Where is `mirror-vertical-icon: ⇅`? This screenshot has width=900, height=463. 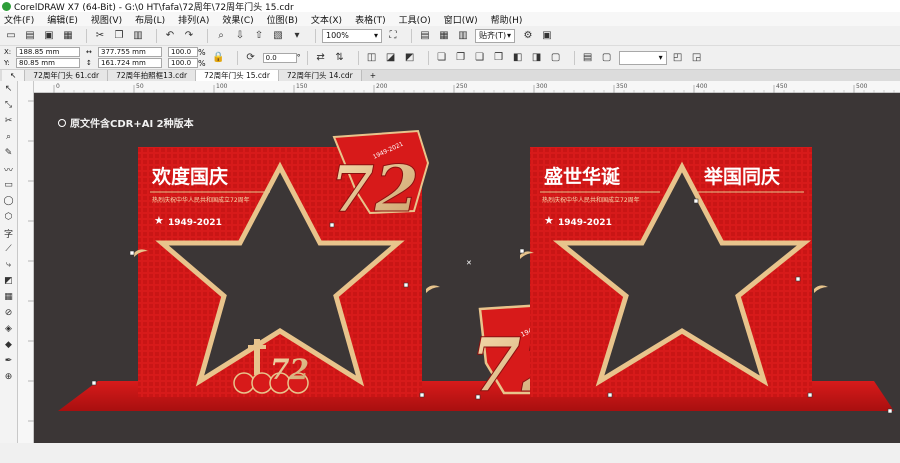 mirror-vertical-icon: ⇅ is located at coordinates (340, 58).